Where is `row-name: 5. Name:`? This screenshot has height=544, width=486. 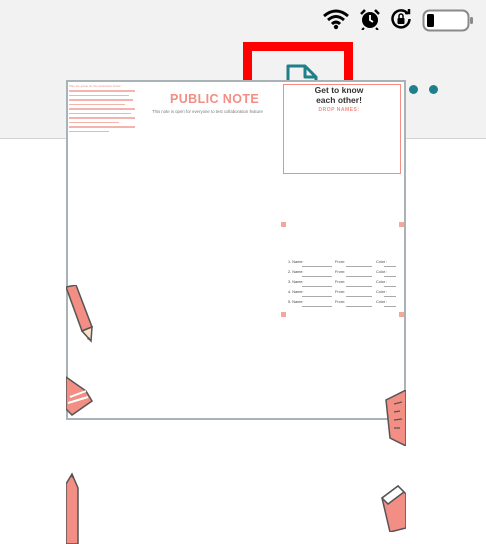 row-name: 5. Name: is located at coordinates (296, 302).